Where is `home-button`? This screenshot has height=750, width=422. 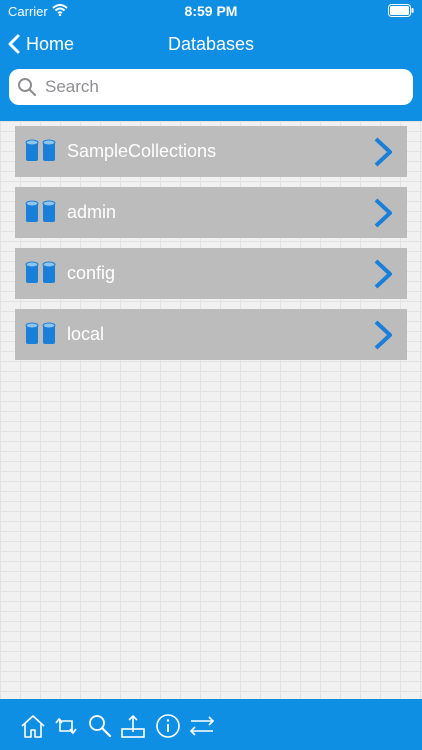 home-button is located at coordinates (33, 726).